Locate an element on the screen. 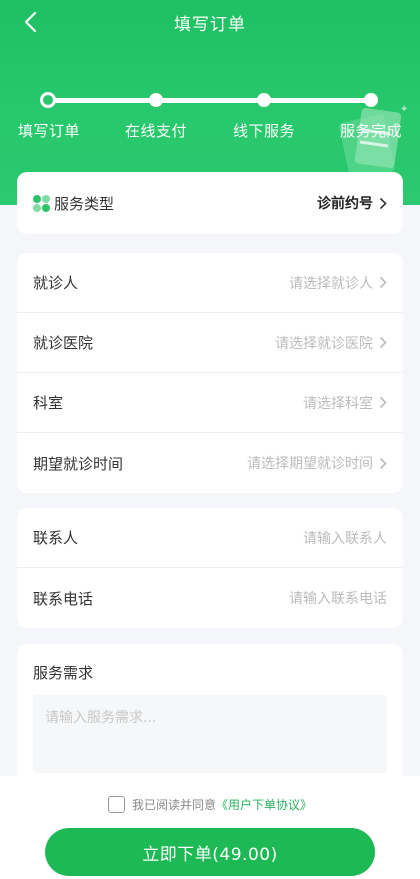 This screenshot has width=420, height=879. step-label-2: 在线支付 is located at coordinates (155, 131).